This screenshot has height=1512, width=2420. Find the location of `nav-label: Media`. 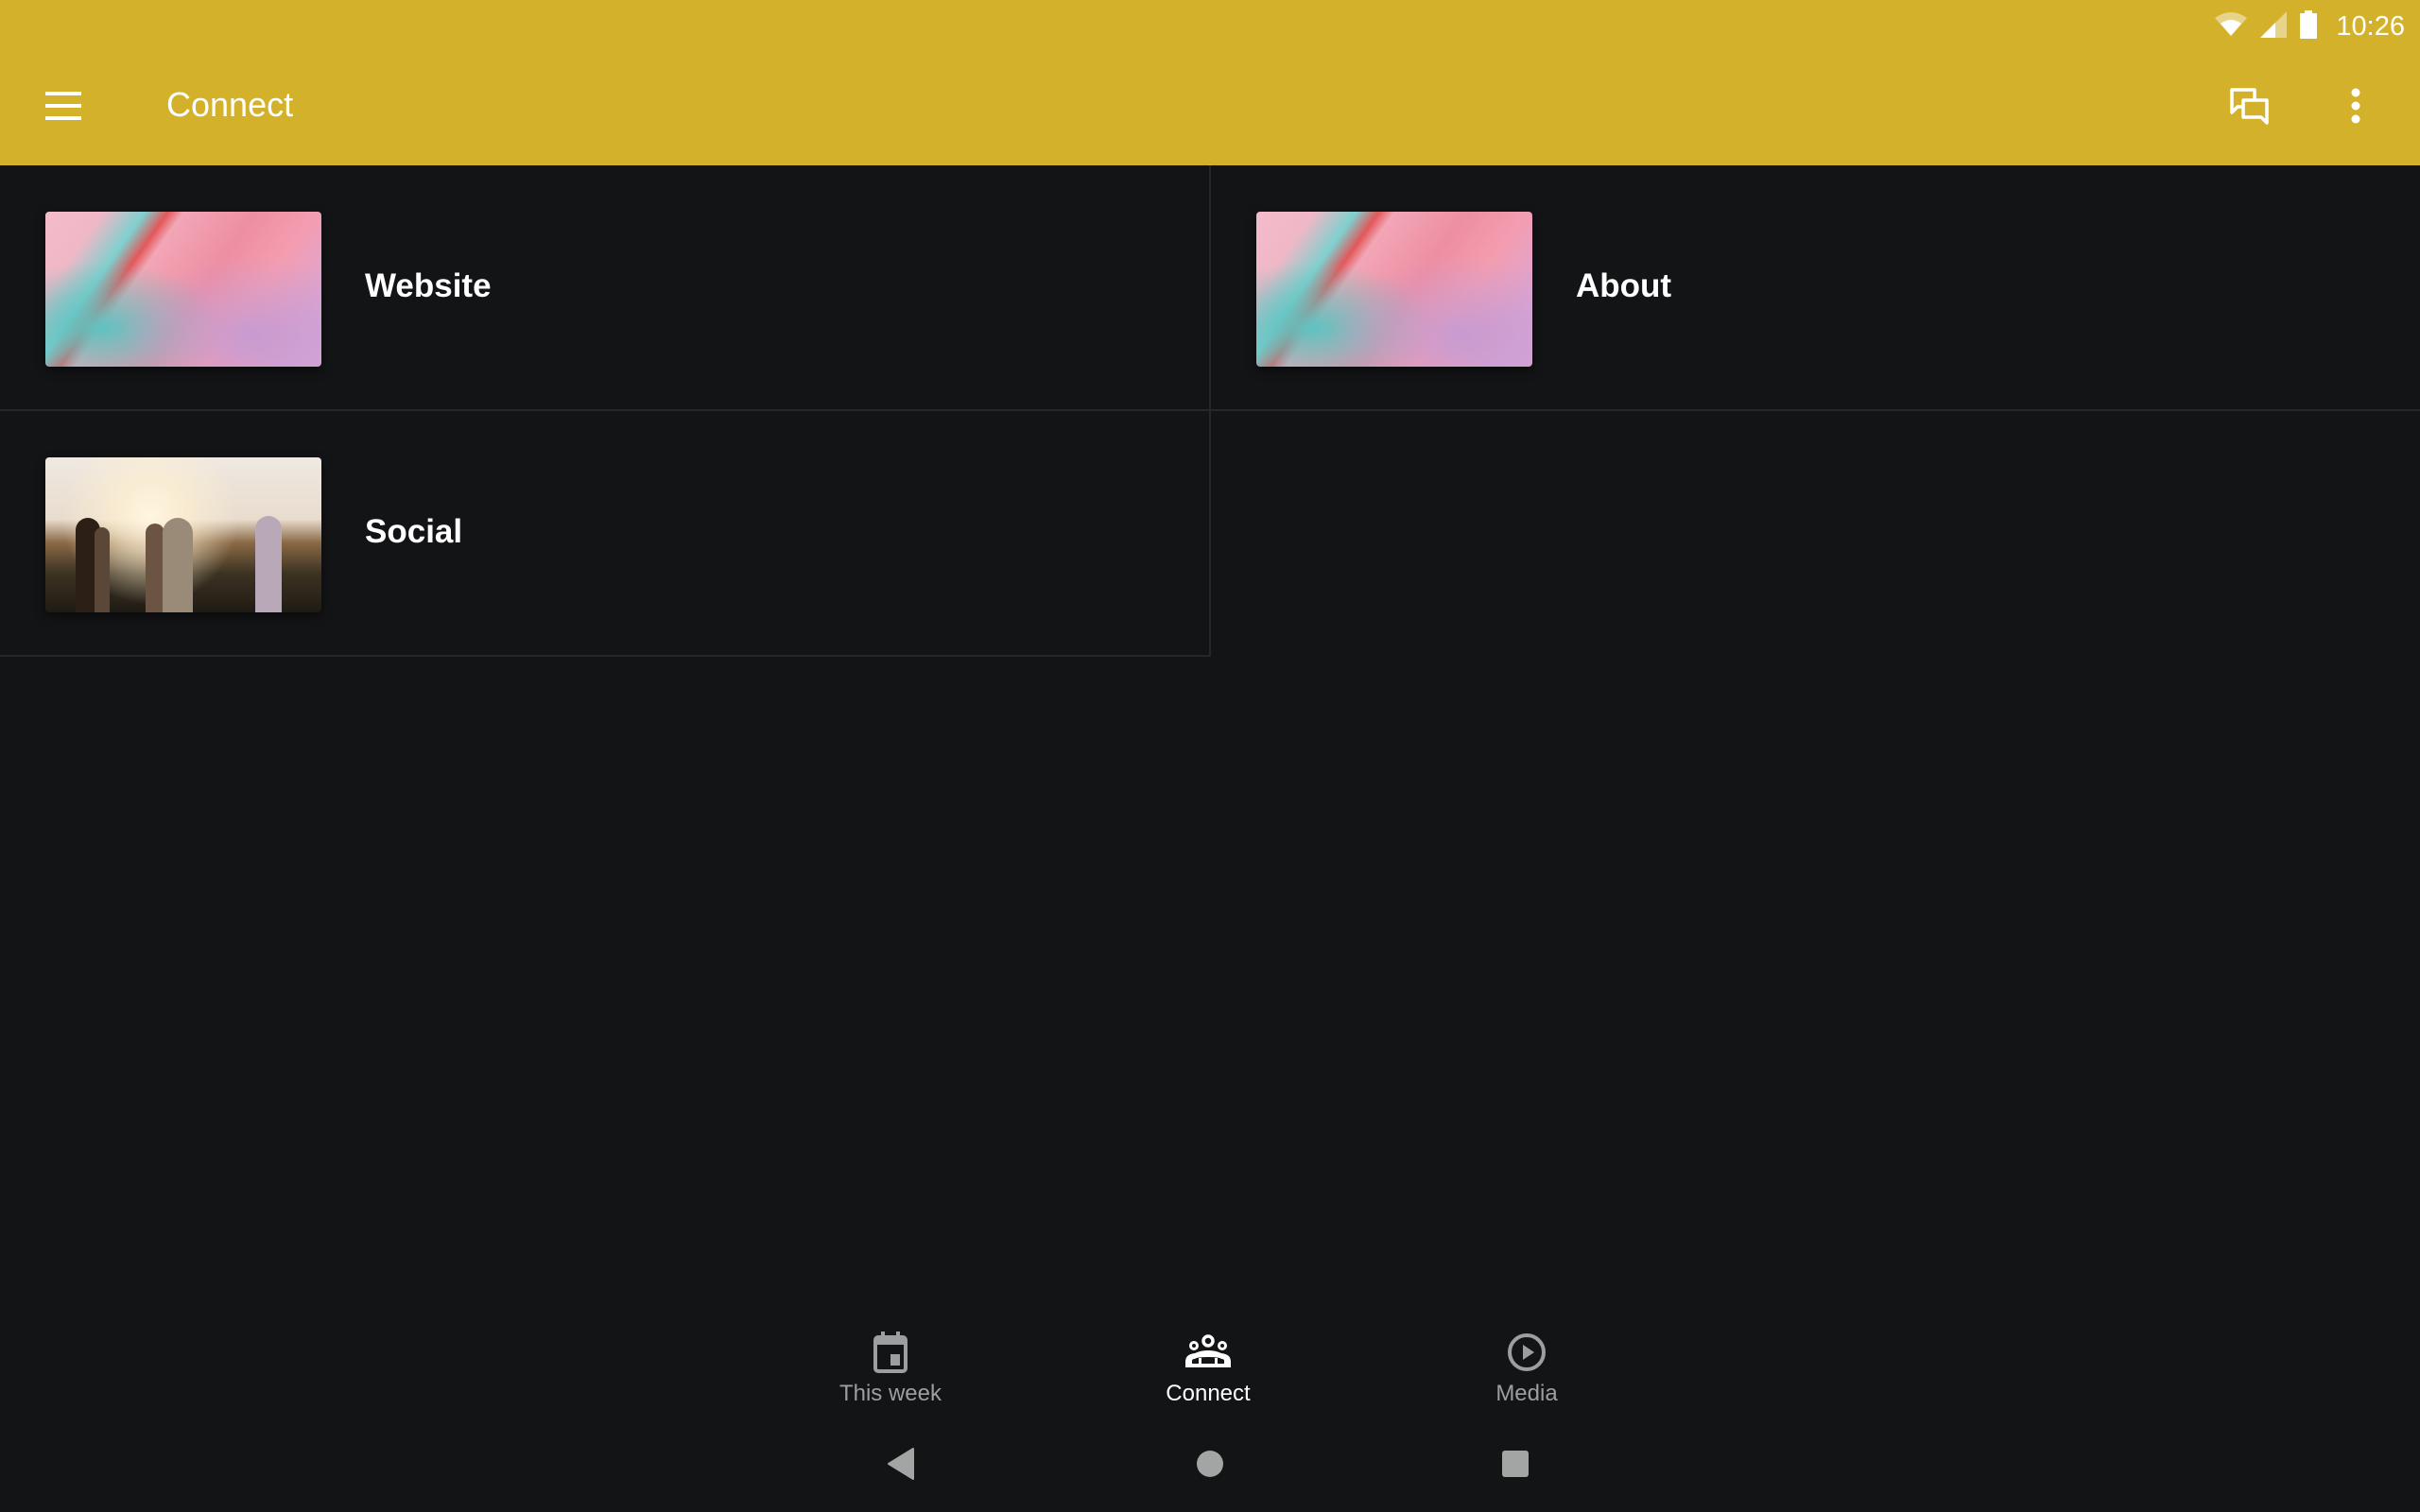

nav-label: Media is located at coordinates (1526, 1393).